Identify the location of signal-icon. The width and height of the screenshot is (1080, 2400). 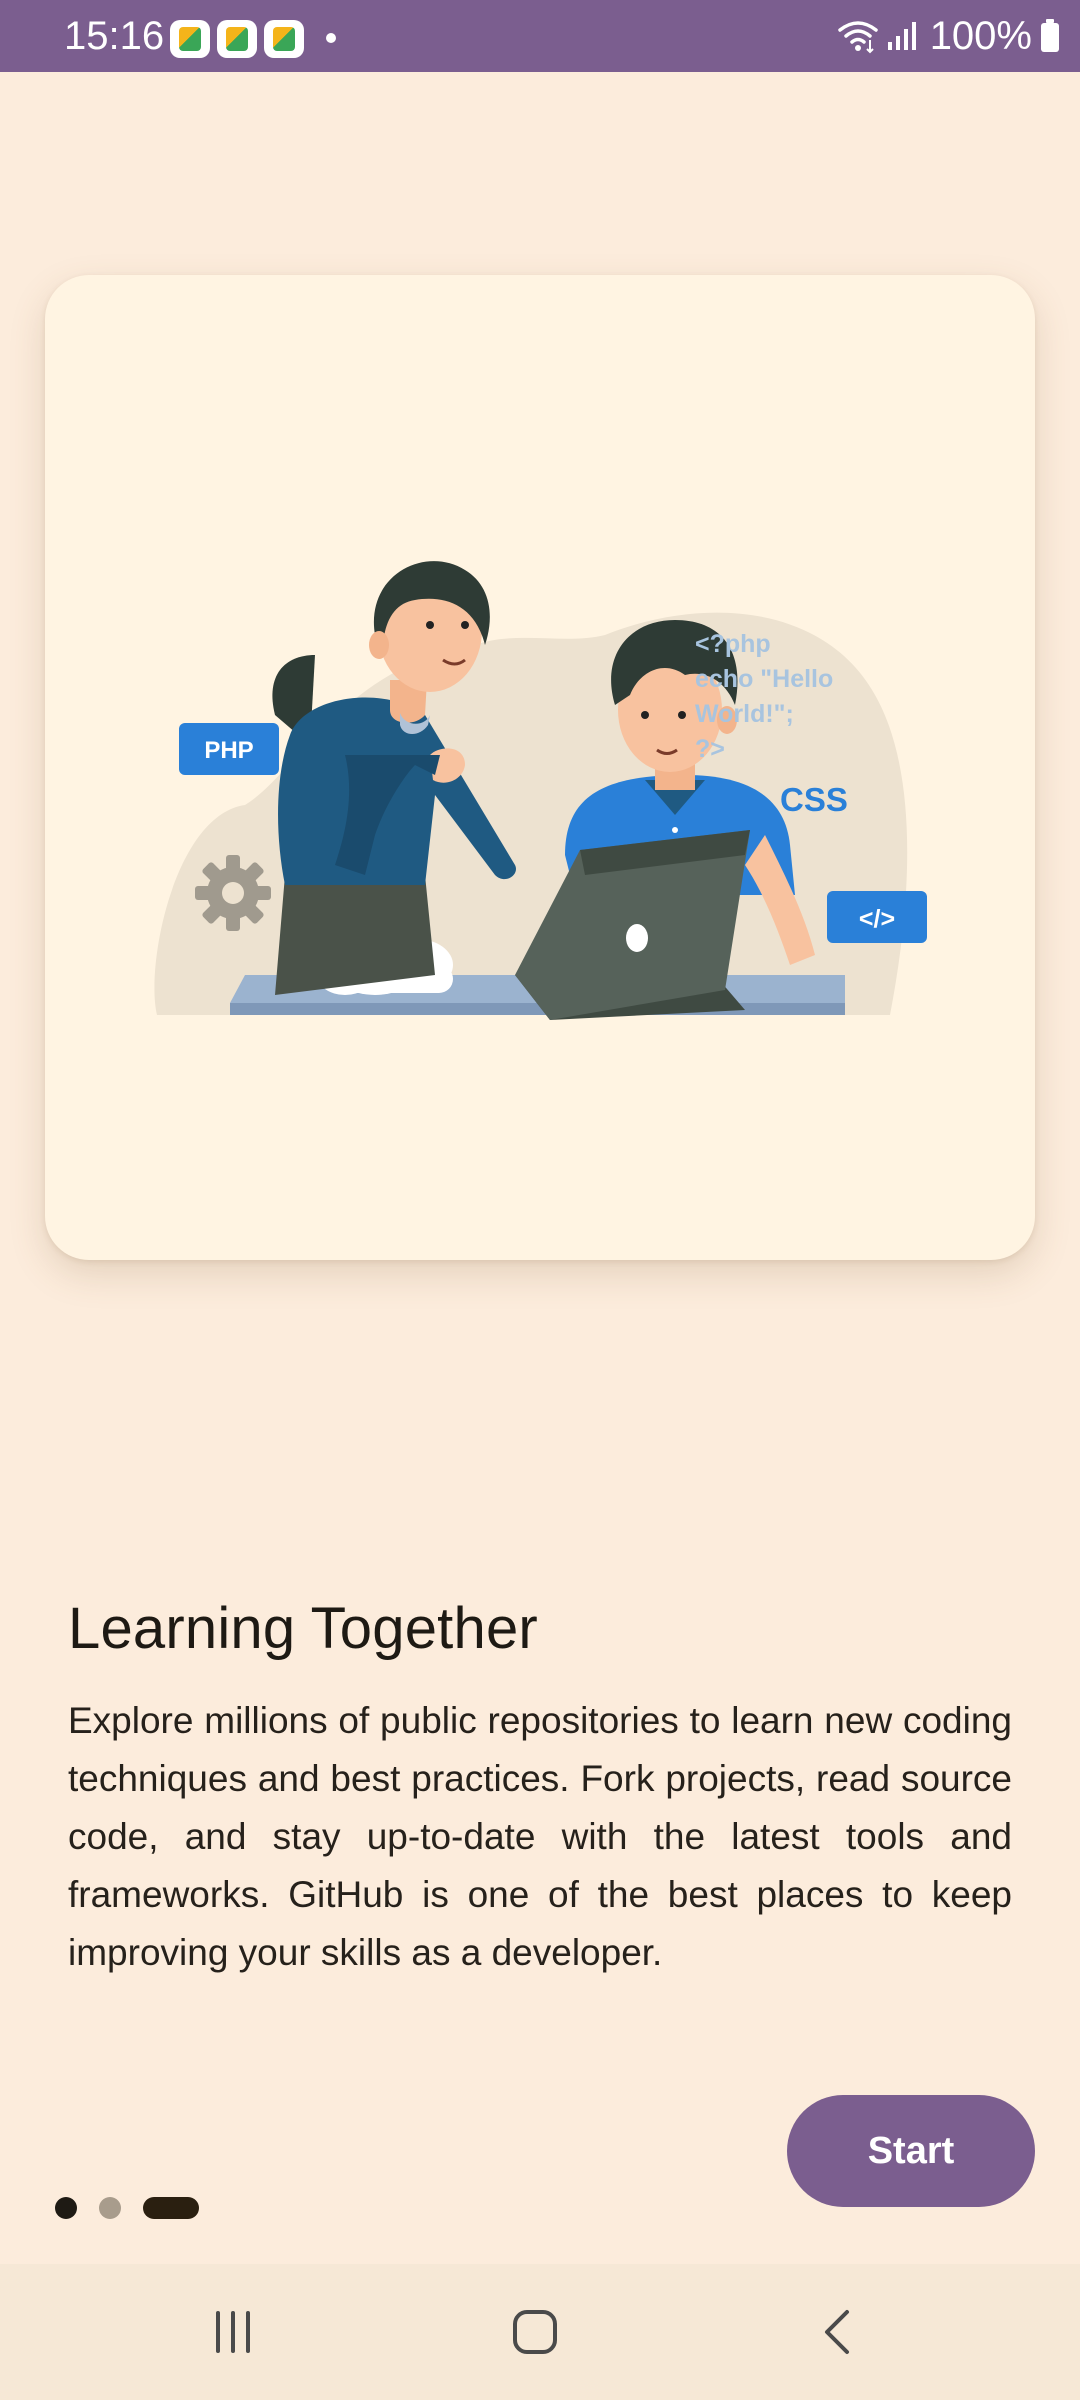
(901, 36).